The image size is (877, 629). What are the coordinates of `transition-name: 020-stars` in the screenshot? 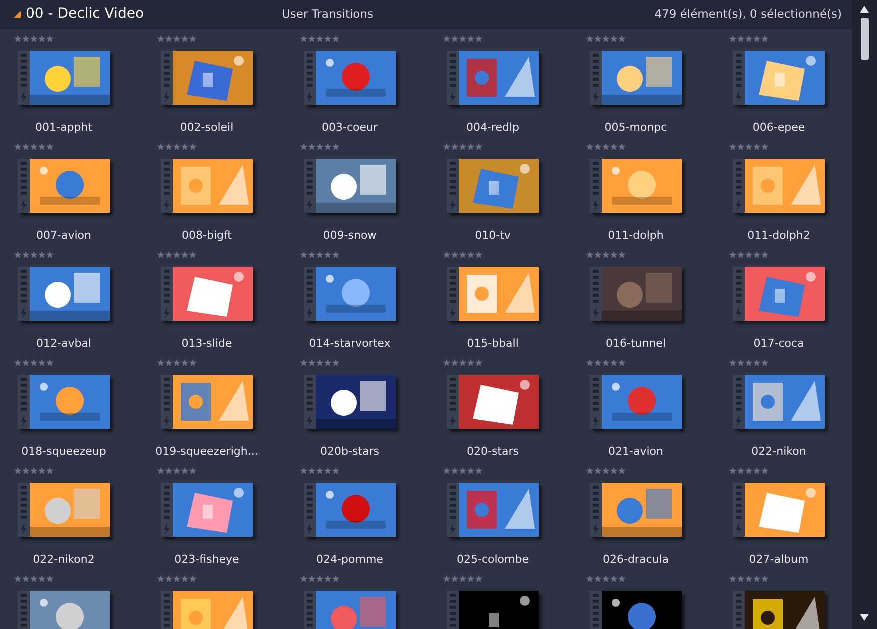 It's located at (493, 451).